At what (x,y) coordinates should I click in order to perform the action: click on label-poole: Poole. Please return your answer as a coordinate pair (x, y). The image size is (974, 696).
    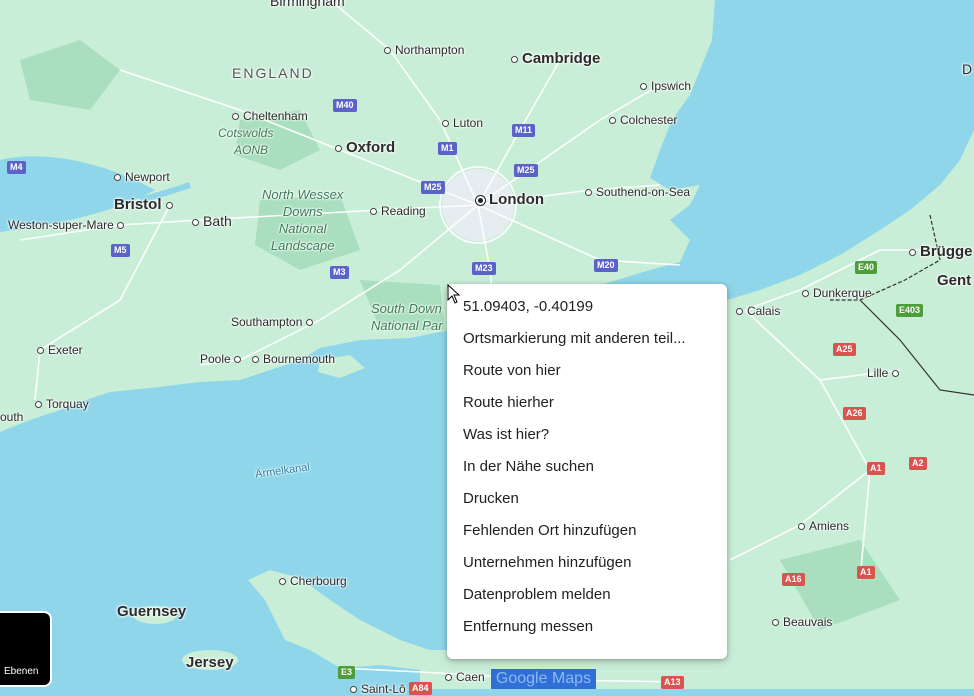
    Looking at the image, I should click on (222, 359).